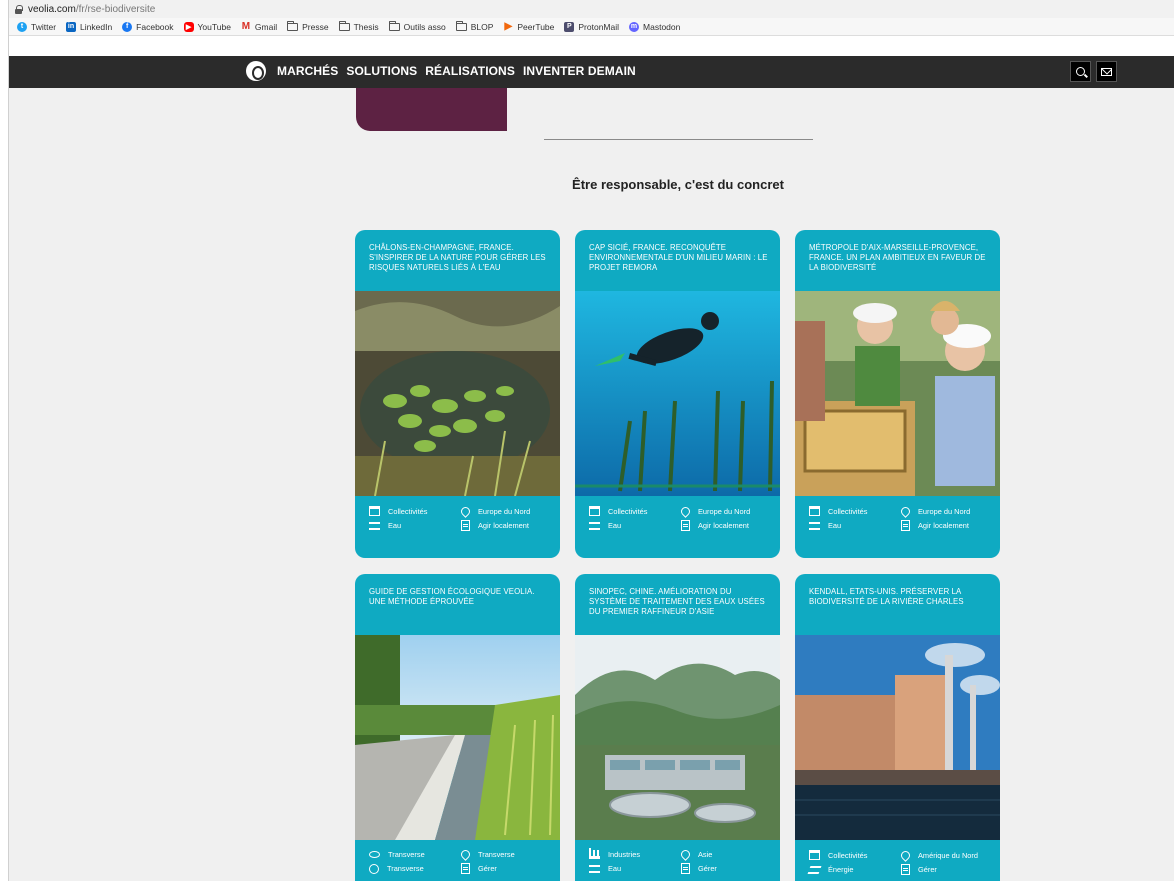 The image size is (1174, 881). I want to click on card-tags: Transverse Transverse Transverse Gérer, so click(457, 857).